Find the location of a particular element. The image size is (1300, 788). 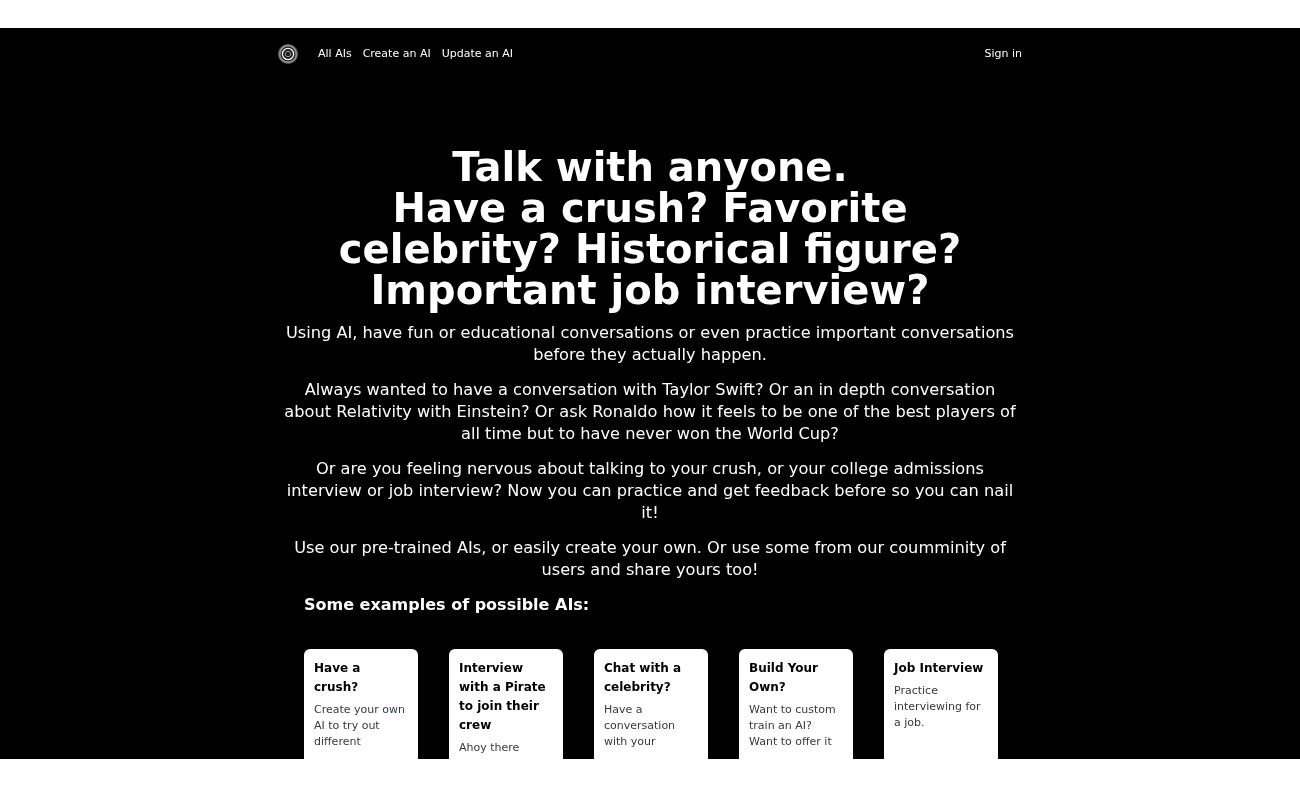

example-card: Chat with a celebrity? Have a conversation with your is located at coordinates (651, 704).